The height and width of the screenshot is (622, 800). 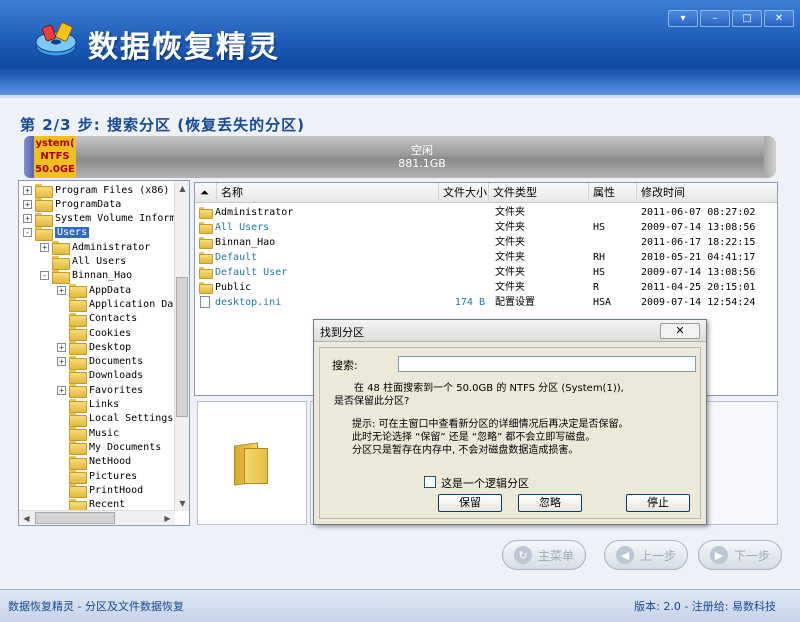 What do you see at coordinates (747, 18) in the screenshot?
I see `maximize-button: □` at bounding box center [747, 18].